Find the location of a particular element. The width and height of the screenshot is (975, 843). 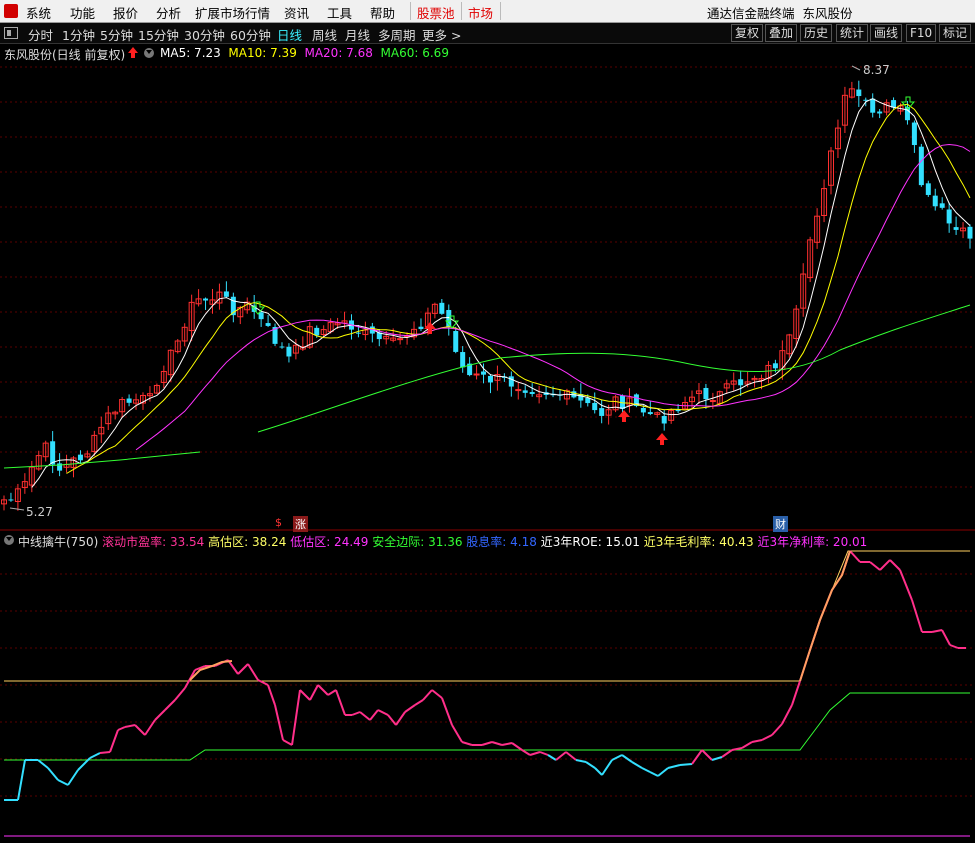

dividend-marker: $ is located at coordinates (278, 522).